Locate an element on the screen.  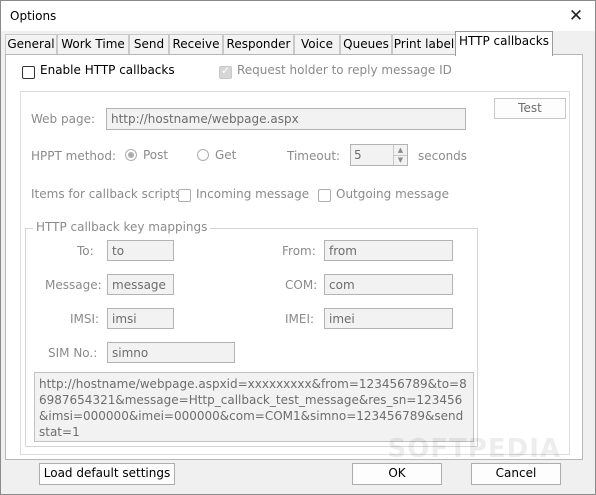
http-method-label: HPPT method: is located at coordinates (74, 156).